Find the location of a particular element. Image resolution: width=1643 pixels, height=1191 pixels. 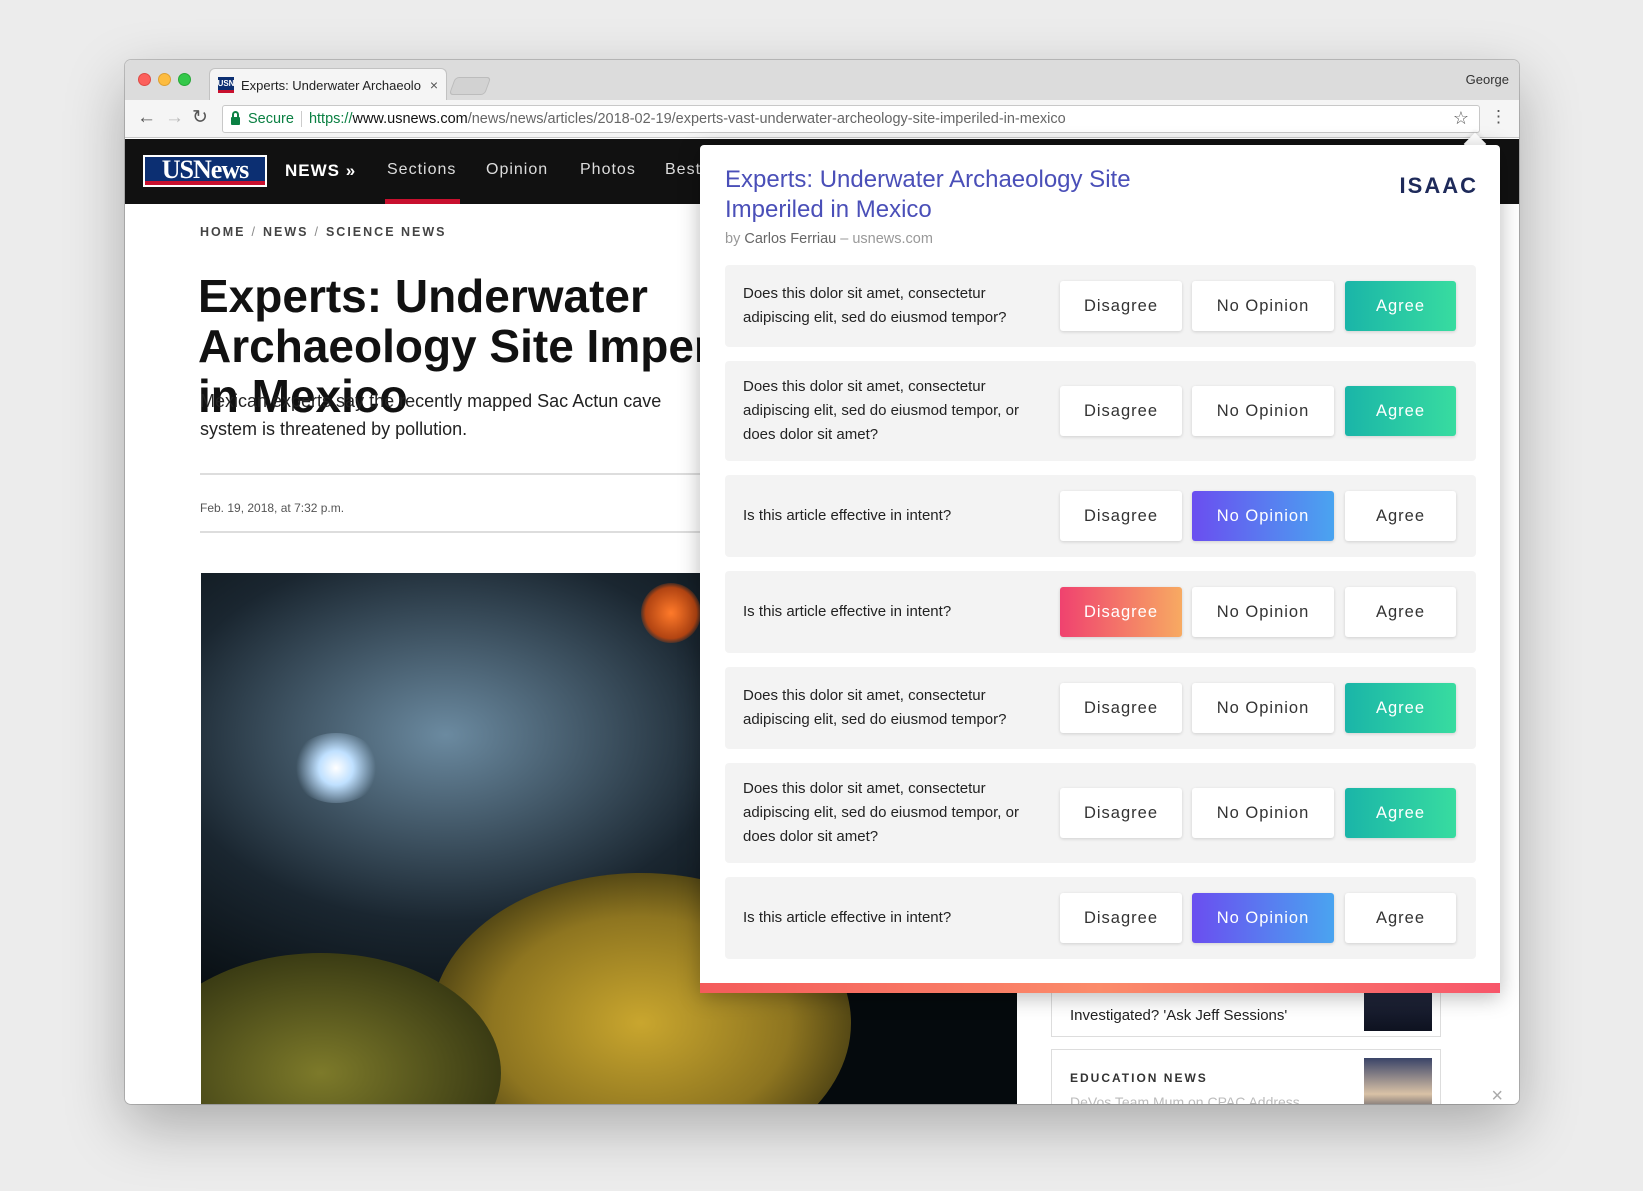

usnews-favicon-icon: USN is located at coordinates (226, 85).